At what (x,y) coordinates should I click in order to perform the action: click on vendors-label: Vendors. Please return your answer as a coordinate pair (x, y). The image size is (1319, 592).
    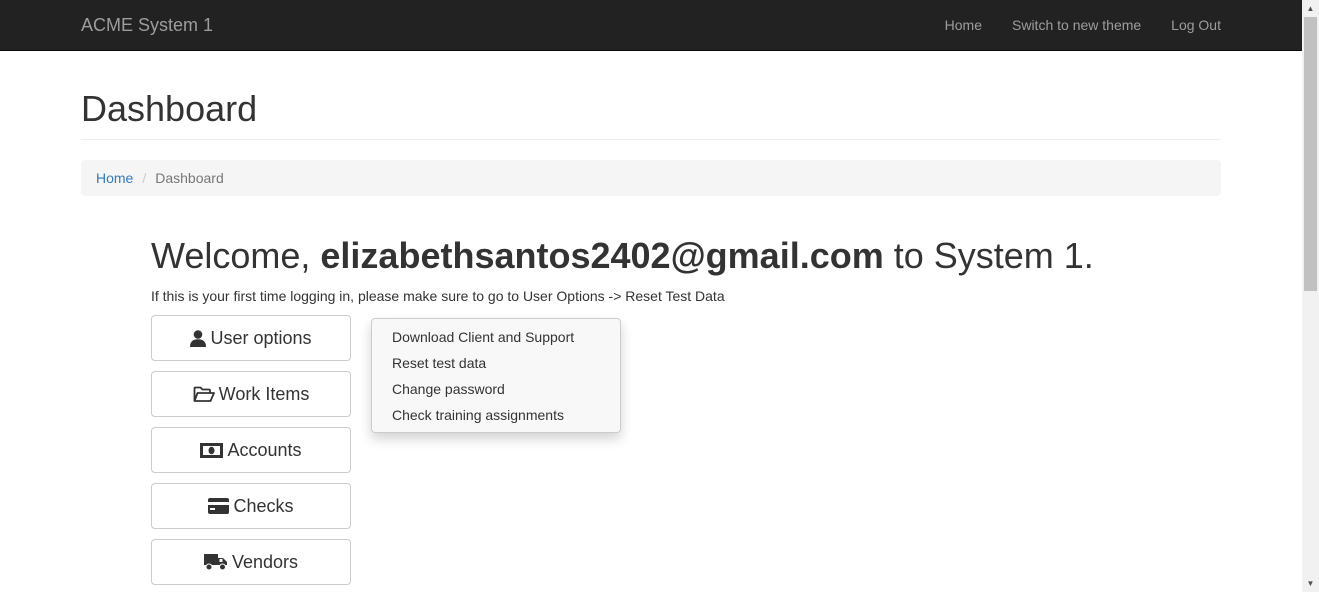
    Looking at the image, I should click on (265, 561).